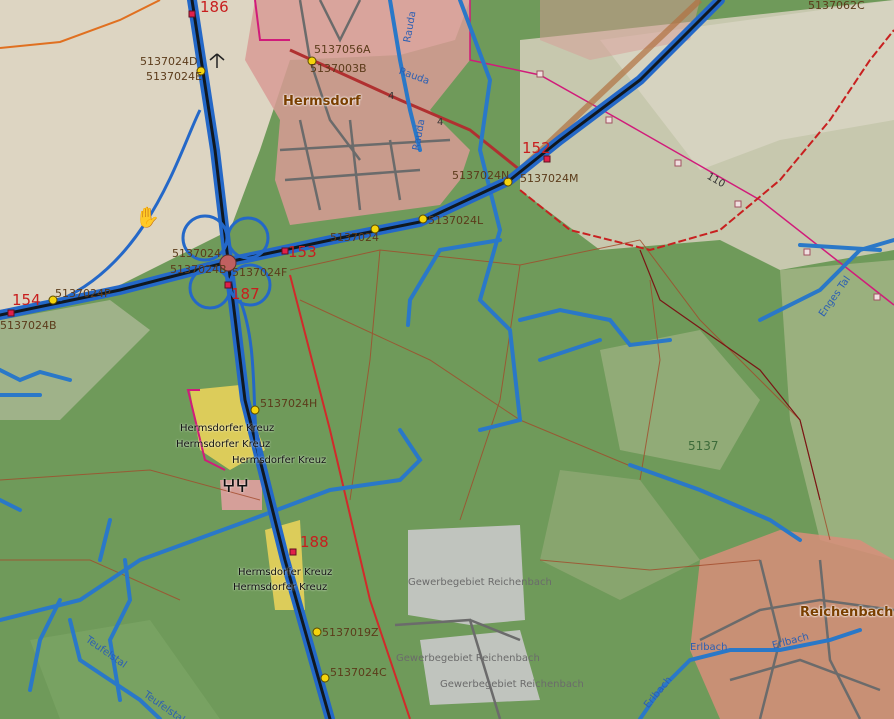  Describe the element at coordinates (350, 632) in the screenshot. I see `node-label: 5137019Z` at that location.